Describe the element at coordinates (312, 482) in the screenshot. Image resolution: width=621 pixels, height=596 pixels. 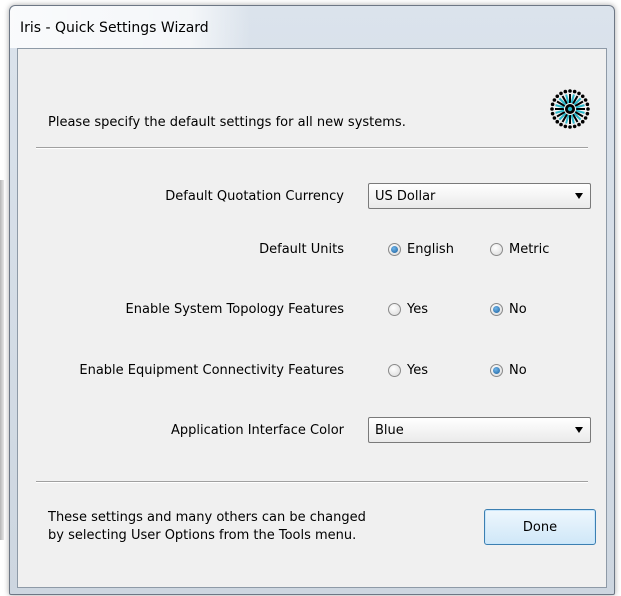
I see `bottom-separator` at that location.